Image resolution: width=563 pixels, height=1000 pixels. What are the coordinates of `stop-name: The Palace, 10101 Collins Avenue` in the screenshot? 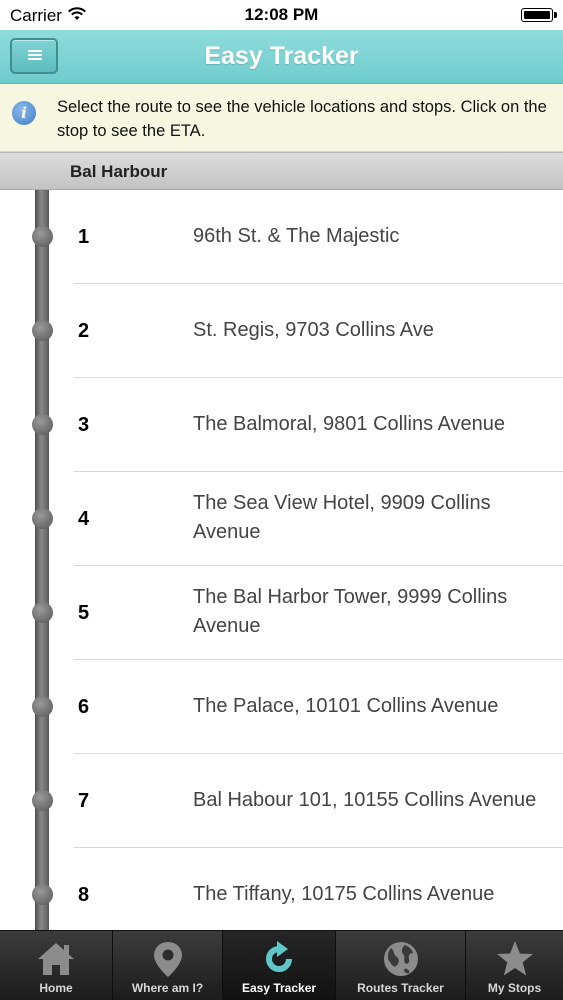 It's located at (346, 706).